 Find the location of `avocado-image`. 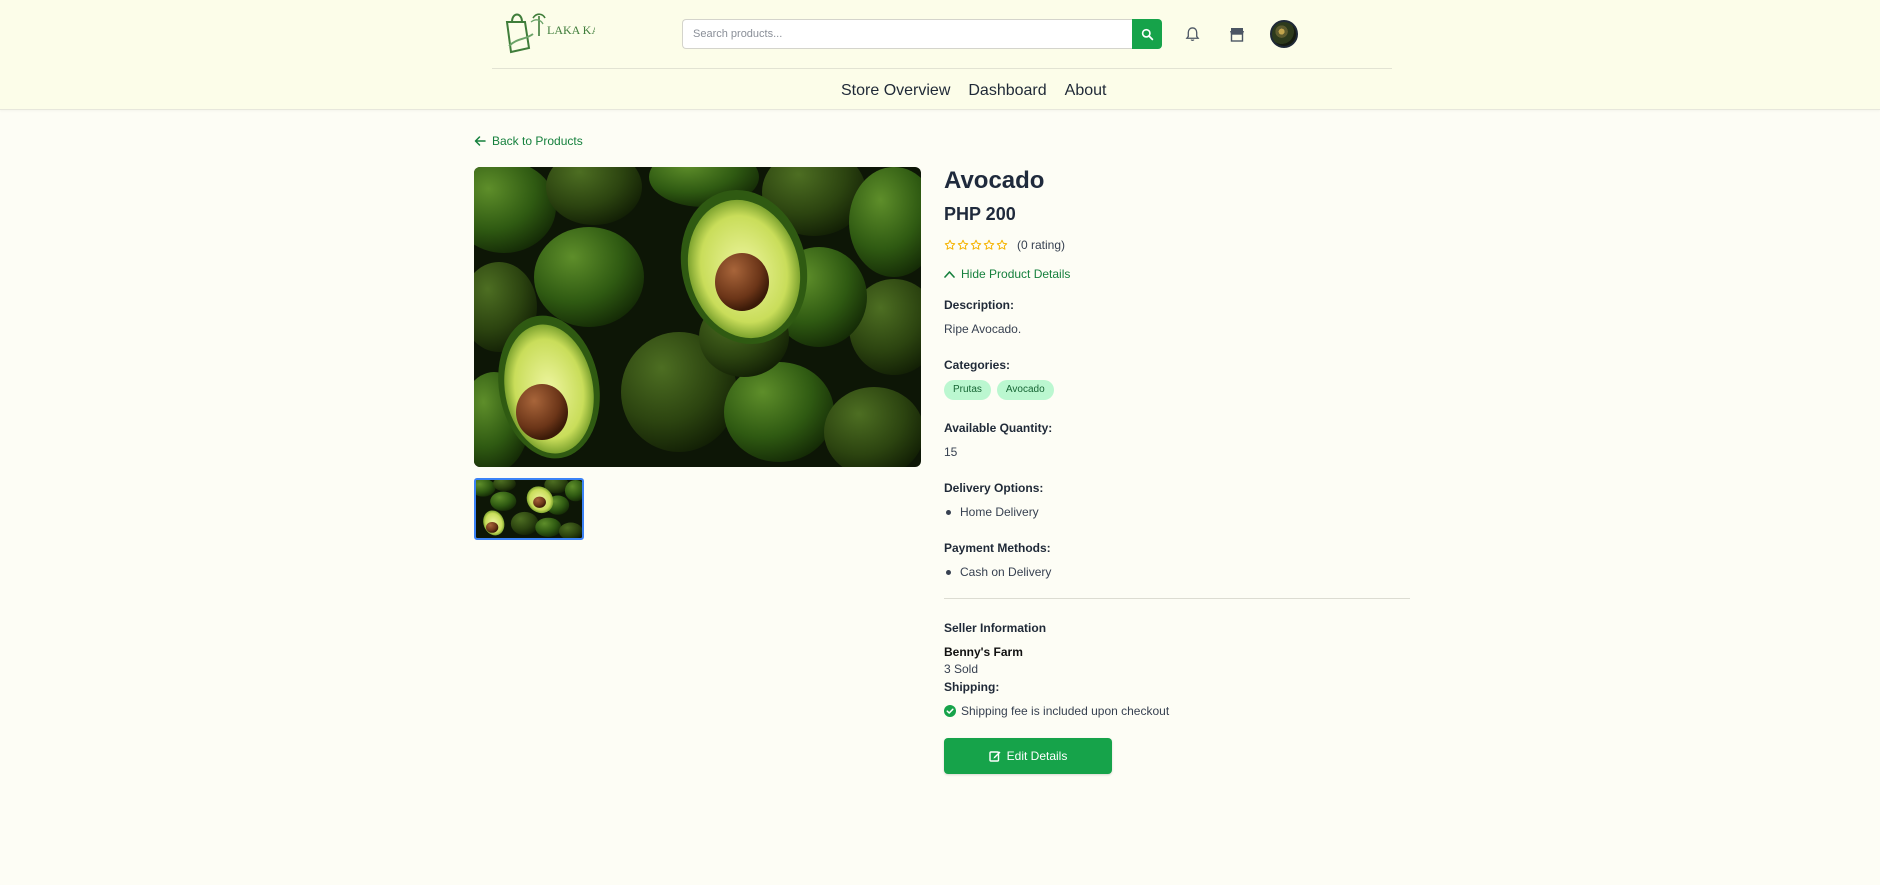

avocado-image is located at coordinates (697, 317).